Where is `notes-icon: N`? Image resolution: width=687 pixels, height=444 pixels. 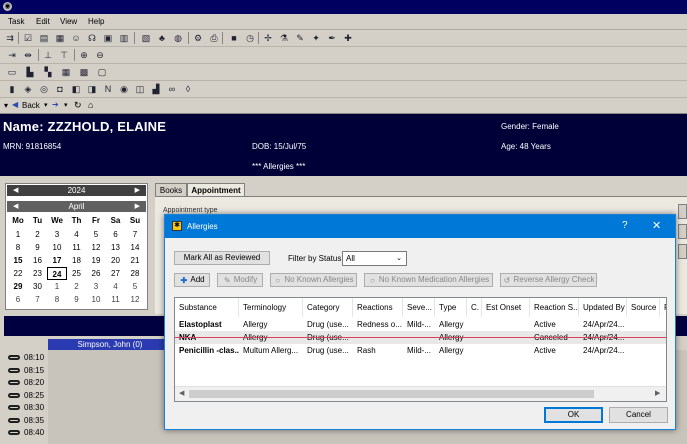
notes-icon: N is located at coordinates (108, 89).